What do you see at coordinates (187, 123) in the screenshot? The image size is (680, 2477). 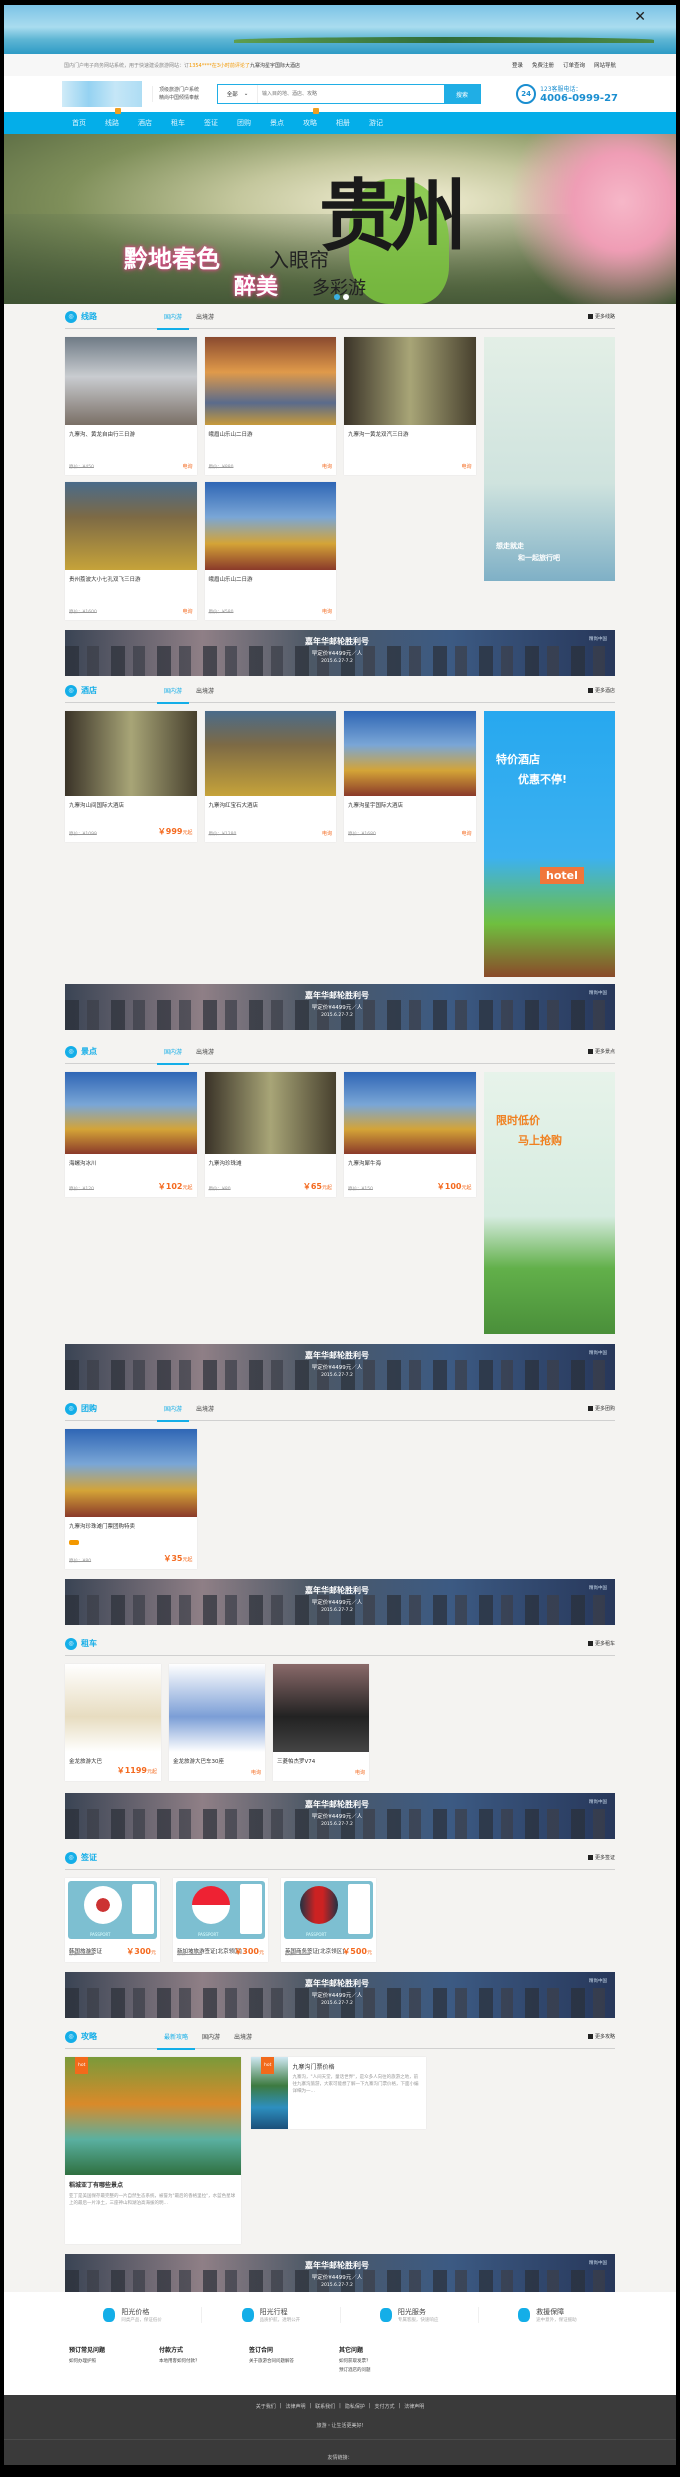 I see `nav-item: 租车` at bounding box center [187, 123].